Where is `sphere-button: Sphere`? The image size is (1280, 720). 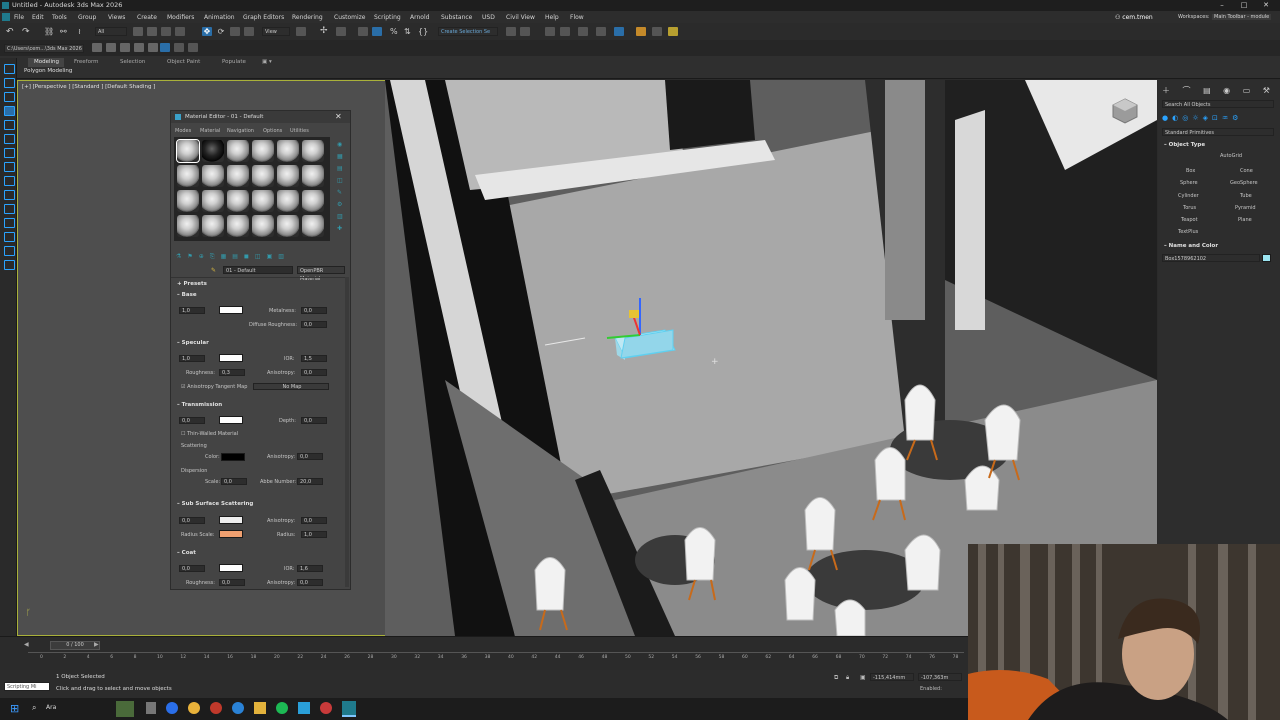 sphere-button: Sphere is located at coordinates (1189, 183).